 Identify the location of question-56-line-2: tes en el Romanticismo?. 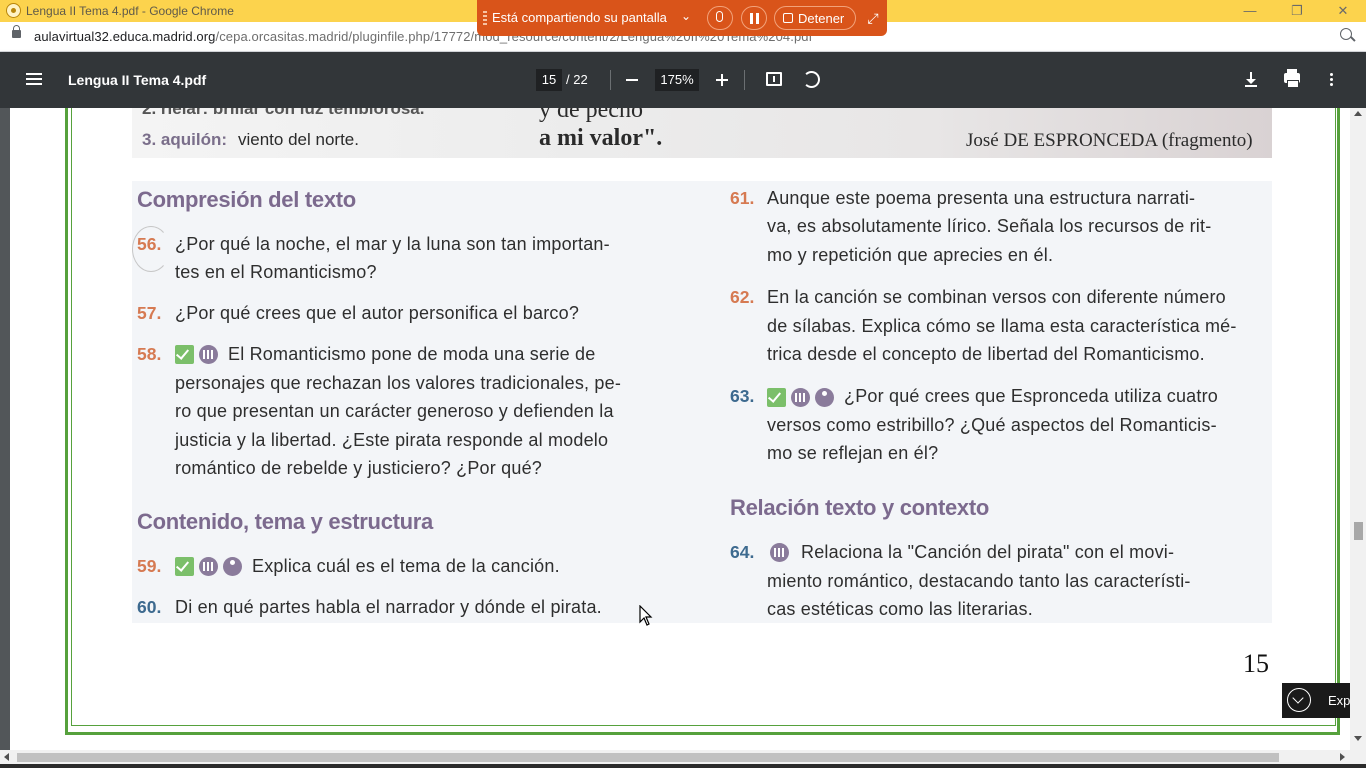
(276, 272).